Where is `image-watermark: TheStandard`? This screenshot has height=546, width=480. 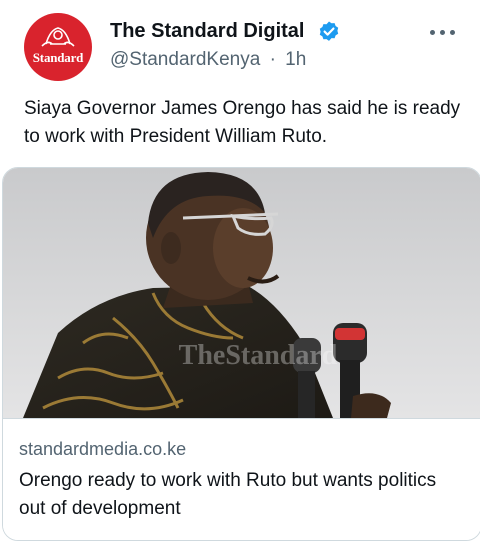 image-watermark: TheStandard is located at coordinates (258, 355).